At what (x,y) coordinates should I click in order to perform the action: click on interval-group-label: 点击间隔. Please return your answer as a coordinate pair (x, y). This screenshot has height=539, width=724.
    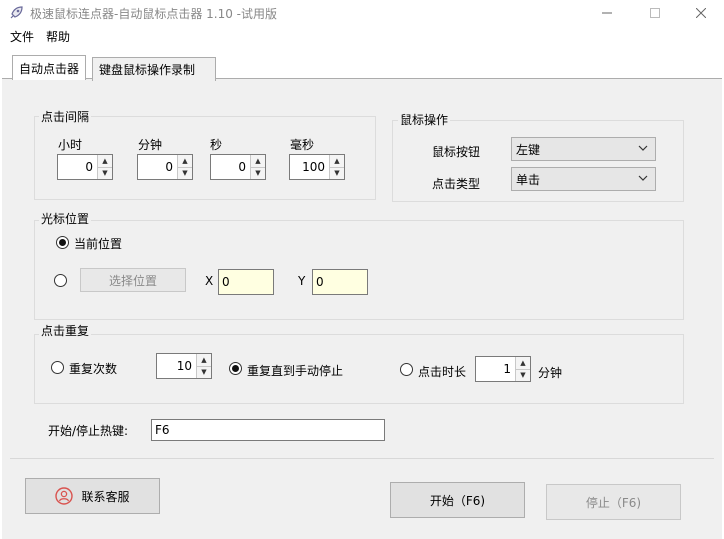
    Looking at the image, I should click on (65, 116).